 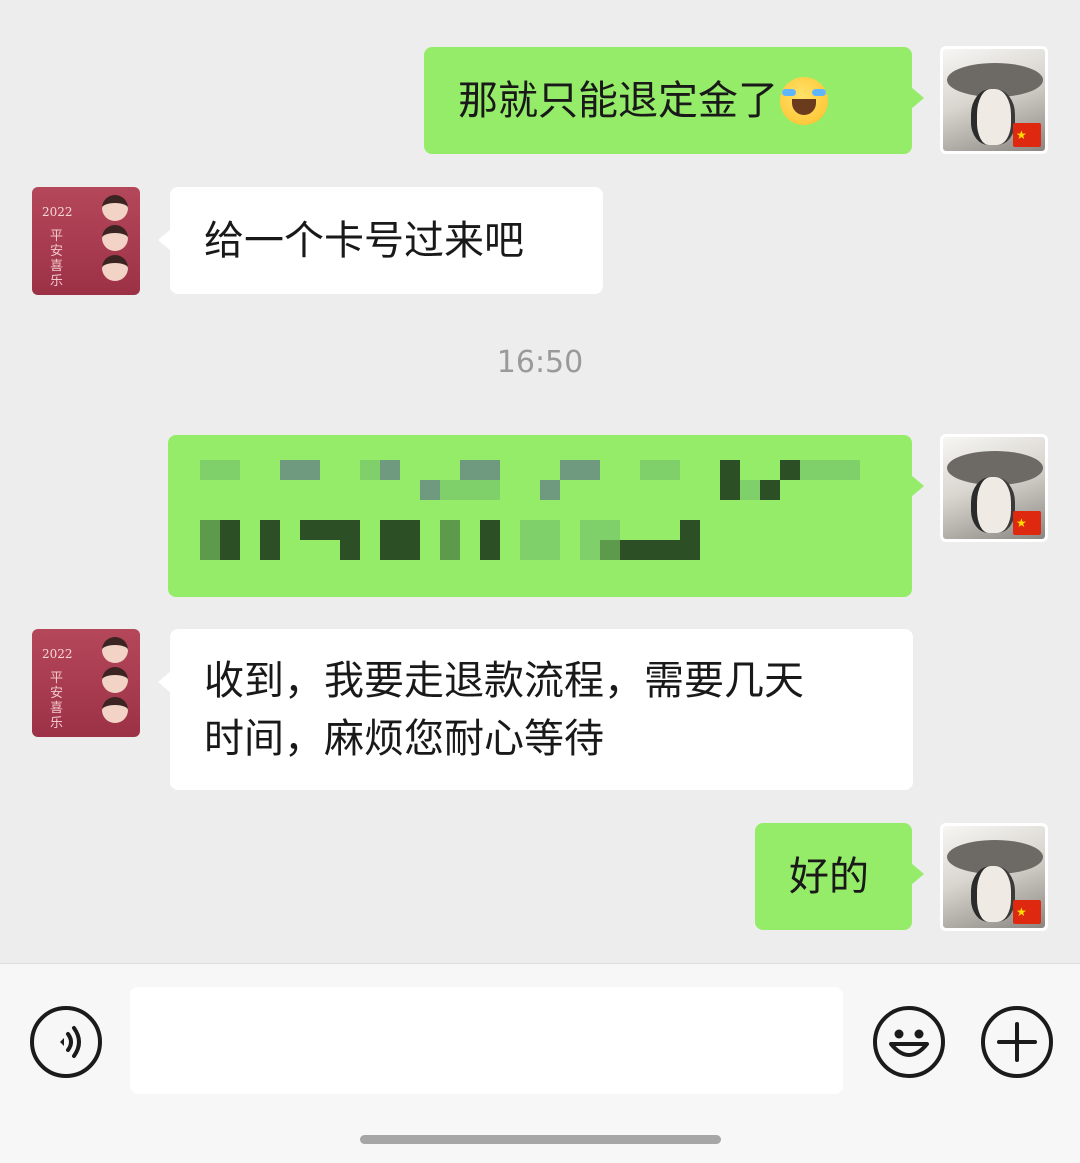 I want to click on message-text: 好的, so click(x=829, y=876).